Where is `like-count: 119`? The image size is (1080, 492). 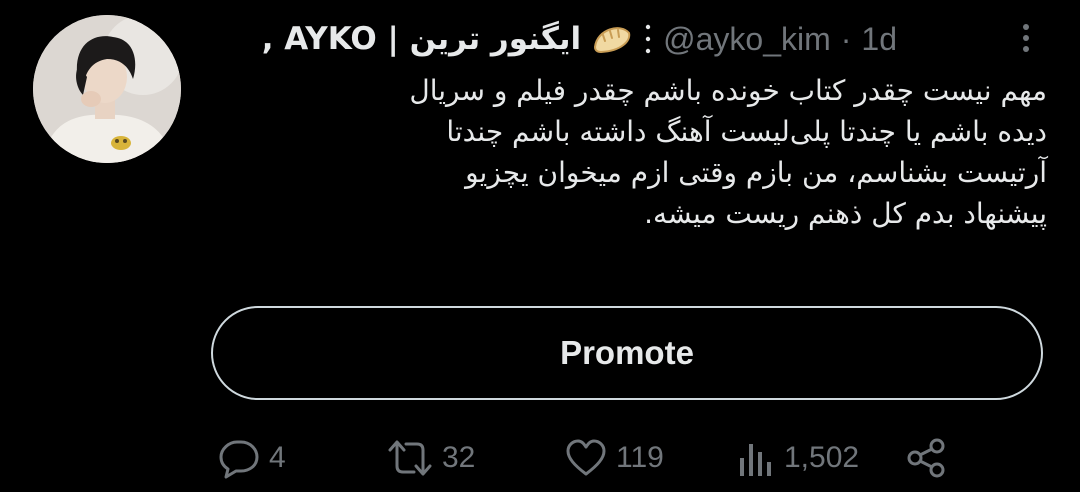 like-count: 119 is located at coordinates (640, 457).